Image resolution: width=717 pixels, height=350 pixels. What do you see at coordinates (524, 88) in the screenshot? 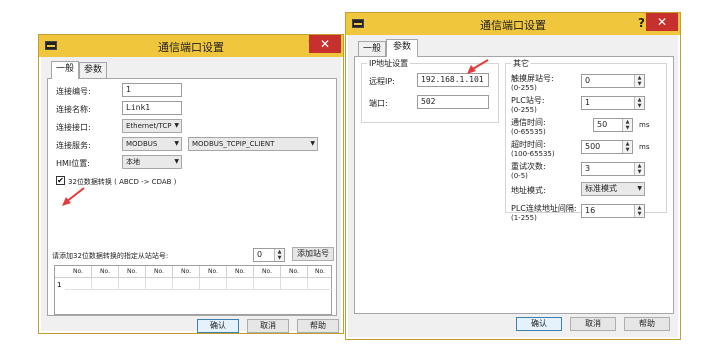
I see `touch-station-range: (0-255)` at bounding box center [524, 88].